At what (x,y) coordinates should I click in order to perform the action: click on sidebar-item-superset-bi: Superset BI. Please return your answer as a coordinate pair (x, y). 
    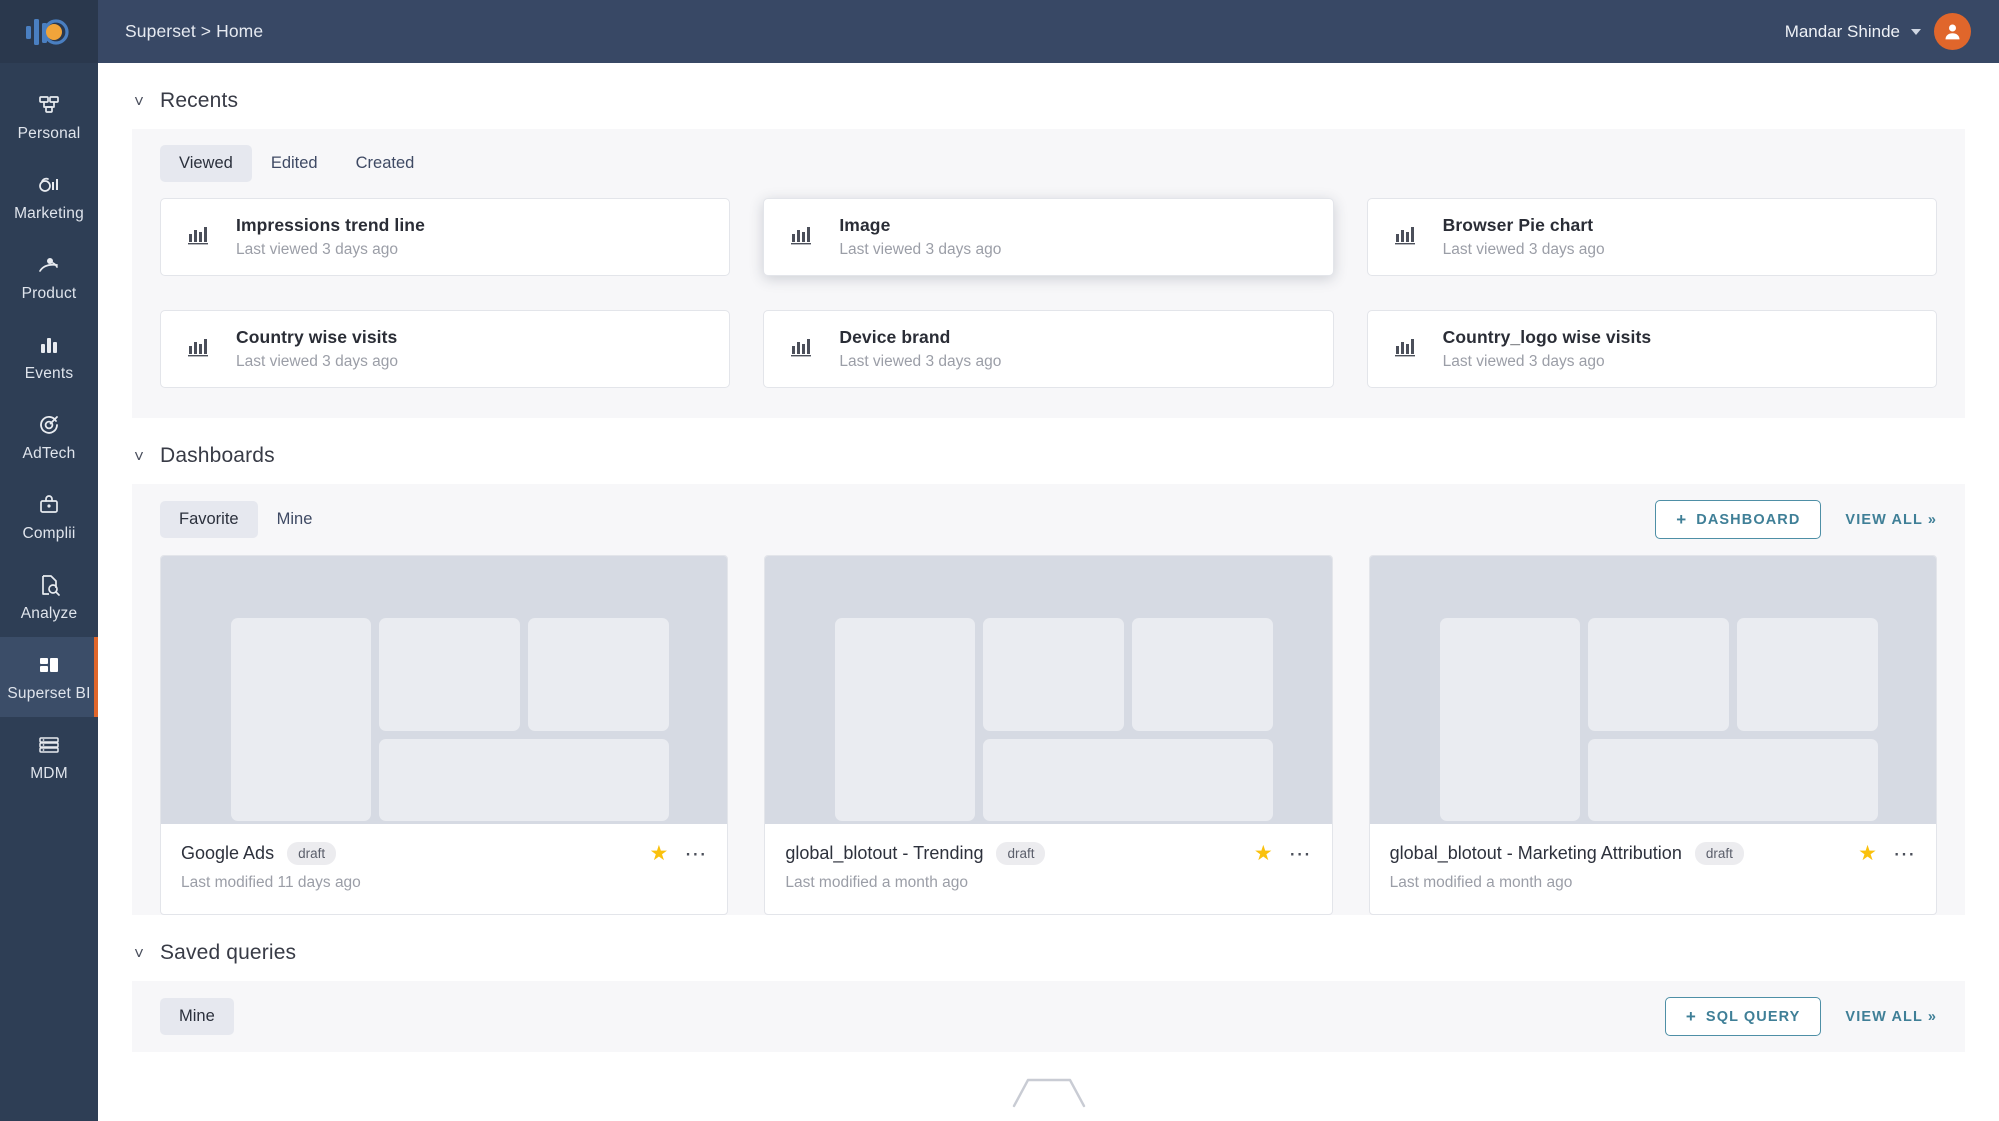
    Looking at the image, I should click on (49, 677).